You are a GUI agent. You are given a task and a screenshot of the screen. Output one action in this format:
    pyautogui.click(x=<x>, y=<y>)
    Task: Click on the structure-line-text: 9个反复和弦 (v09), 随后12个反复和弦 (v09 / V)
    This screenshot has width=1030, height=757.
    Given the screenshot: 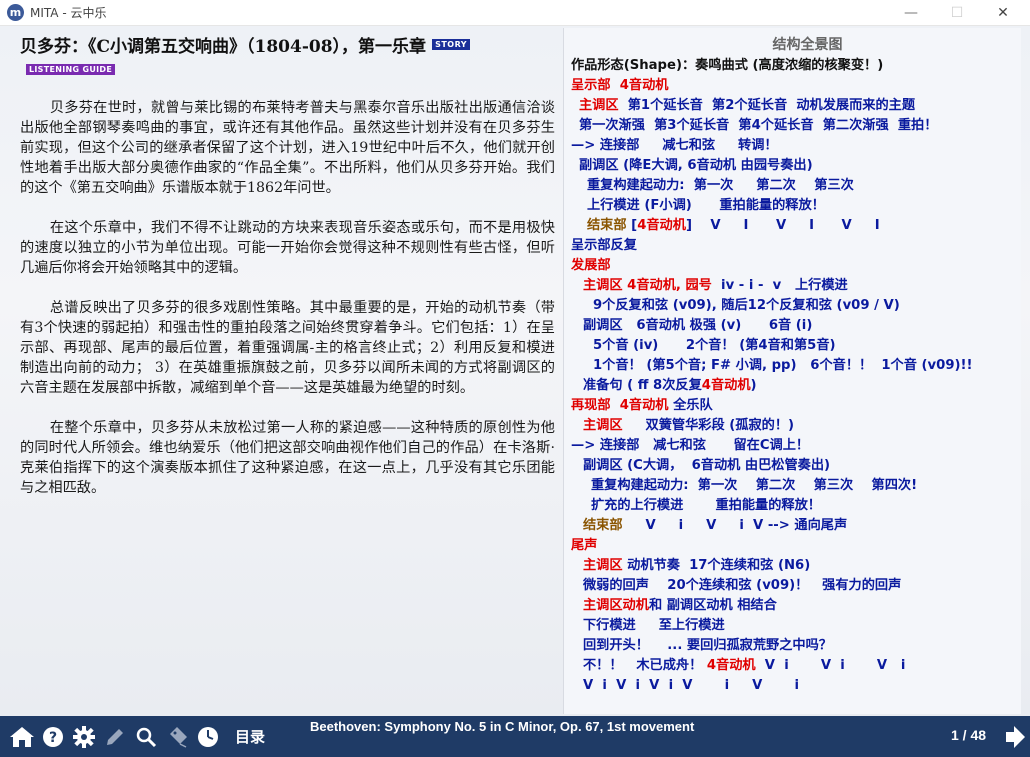 What is the action you would take?
    pyautogui.click(x=746, y=305)
    